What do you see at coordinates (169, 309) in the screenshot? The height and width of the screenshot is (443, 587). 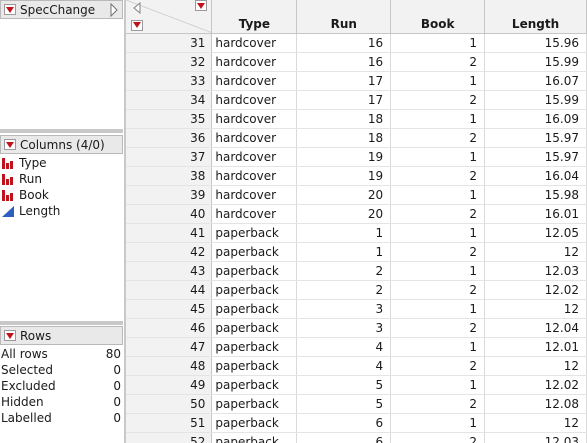 I see `row-number: 45` at bounding box center [169, 309].